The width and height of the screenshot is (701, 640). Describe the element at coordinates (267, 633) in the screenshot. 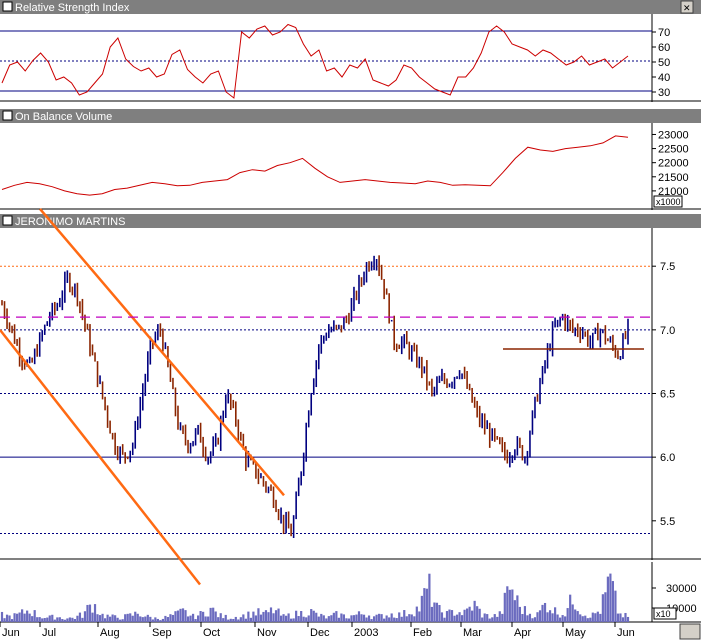

I see `x-tick-label: Nov` at that location.